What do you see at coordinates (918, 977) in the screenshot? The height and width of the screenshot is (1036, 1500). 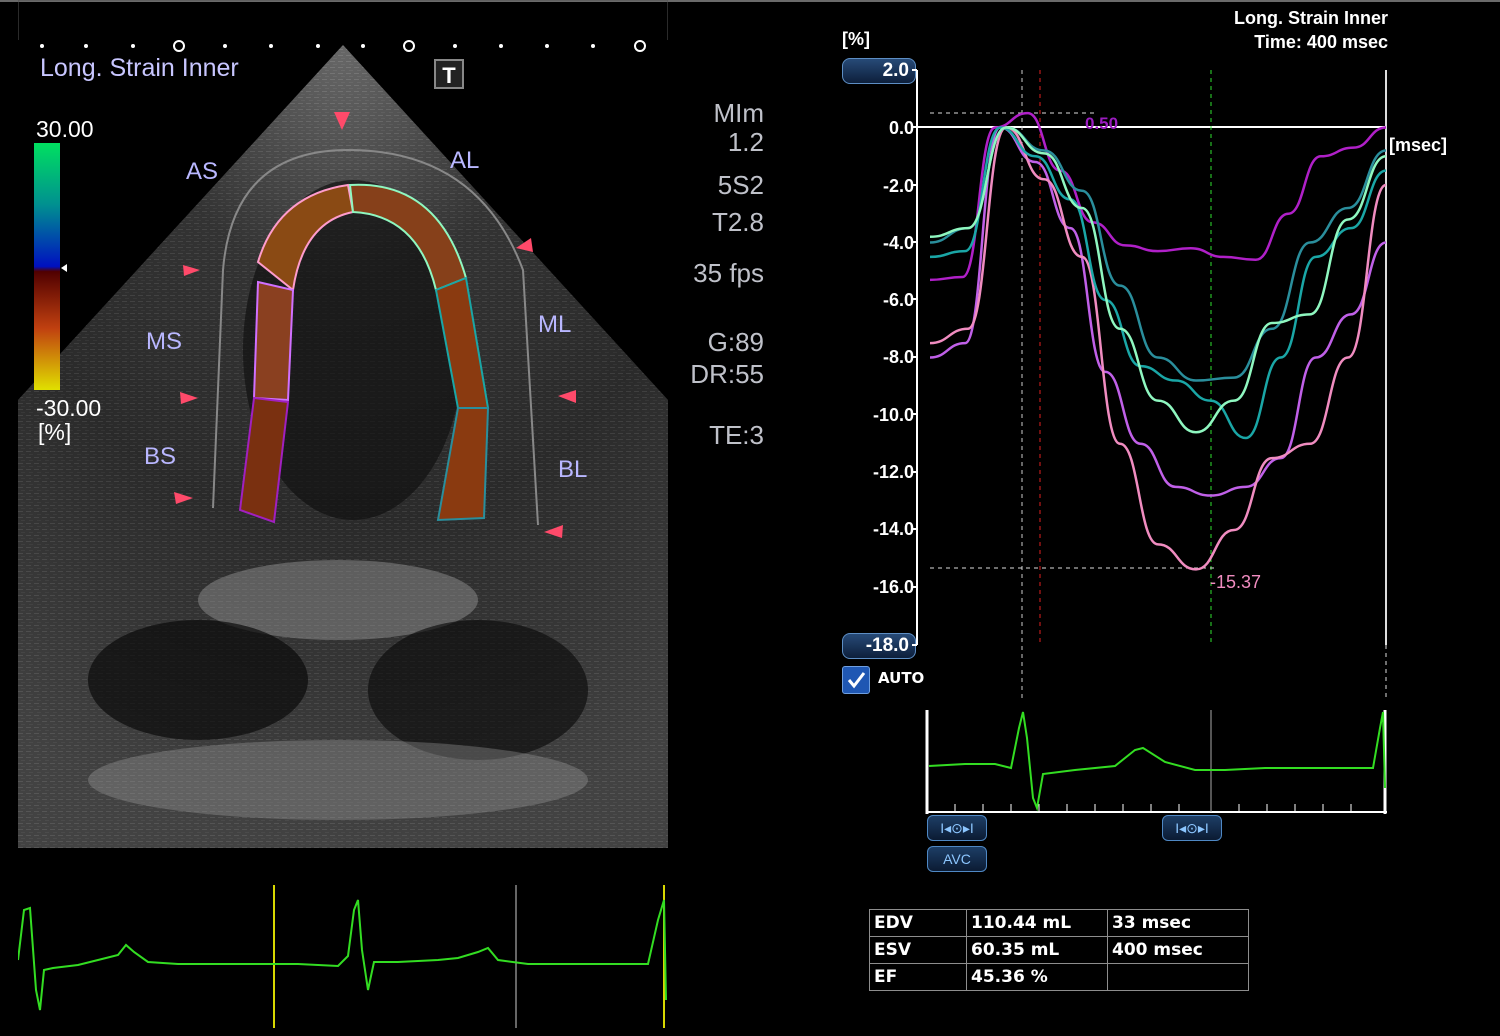 I see `stat-label-ef: EF` at bounding box center [918, 977].